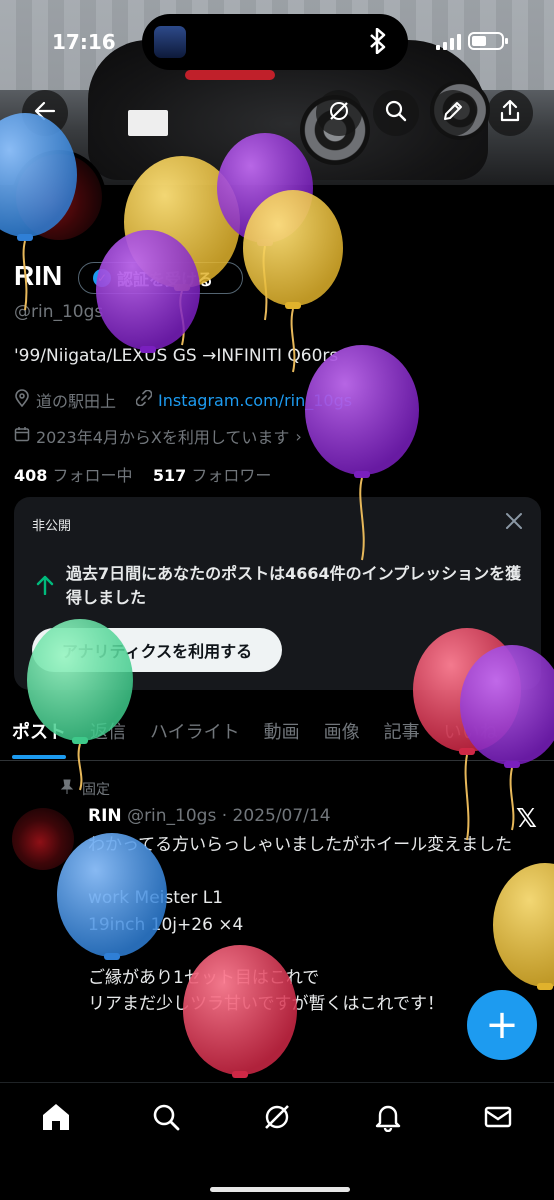  I want to click on pencil-icon, so click(453, 113).